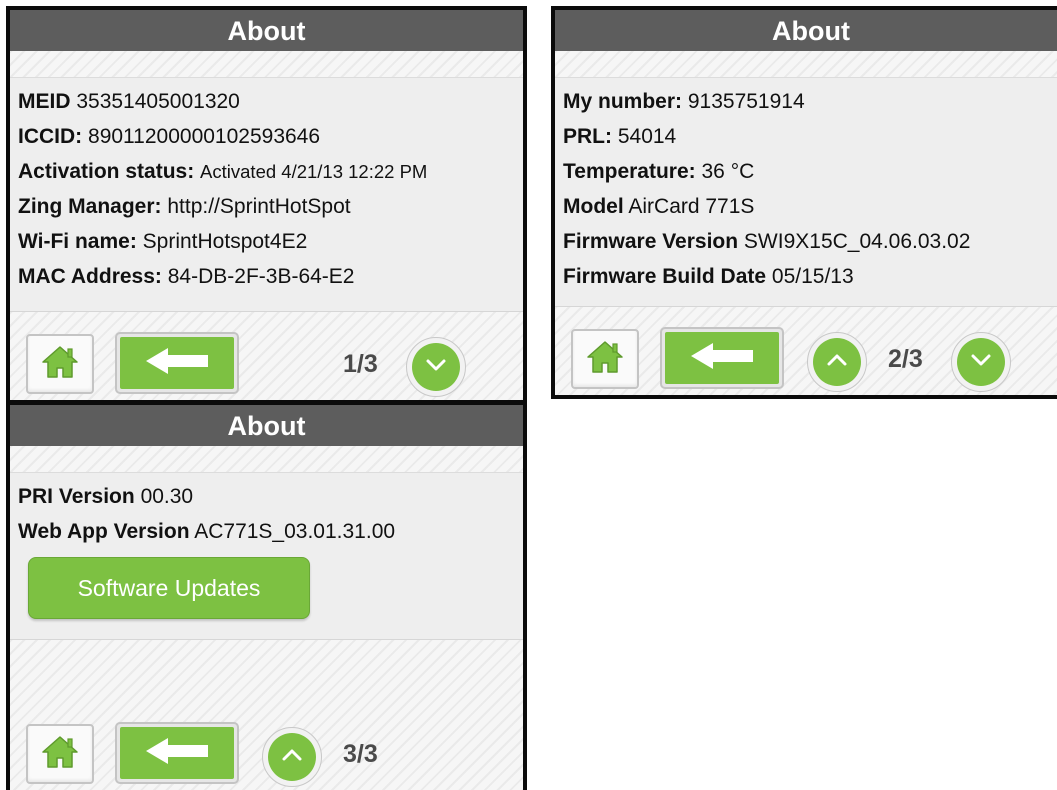 This screenshot has height=790, width=1057. I want to click on info-value: AC771S_03.01.31.00, so click(295, 531).